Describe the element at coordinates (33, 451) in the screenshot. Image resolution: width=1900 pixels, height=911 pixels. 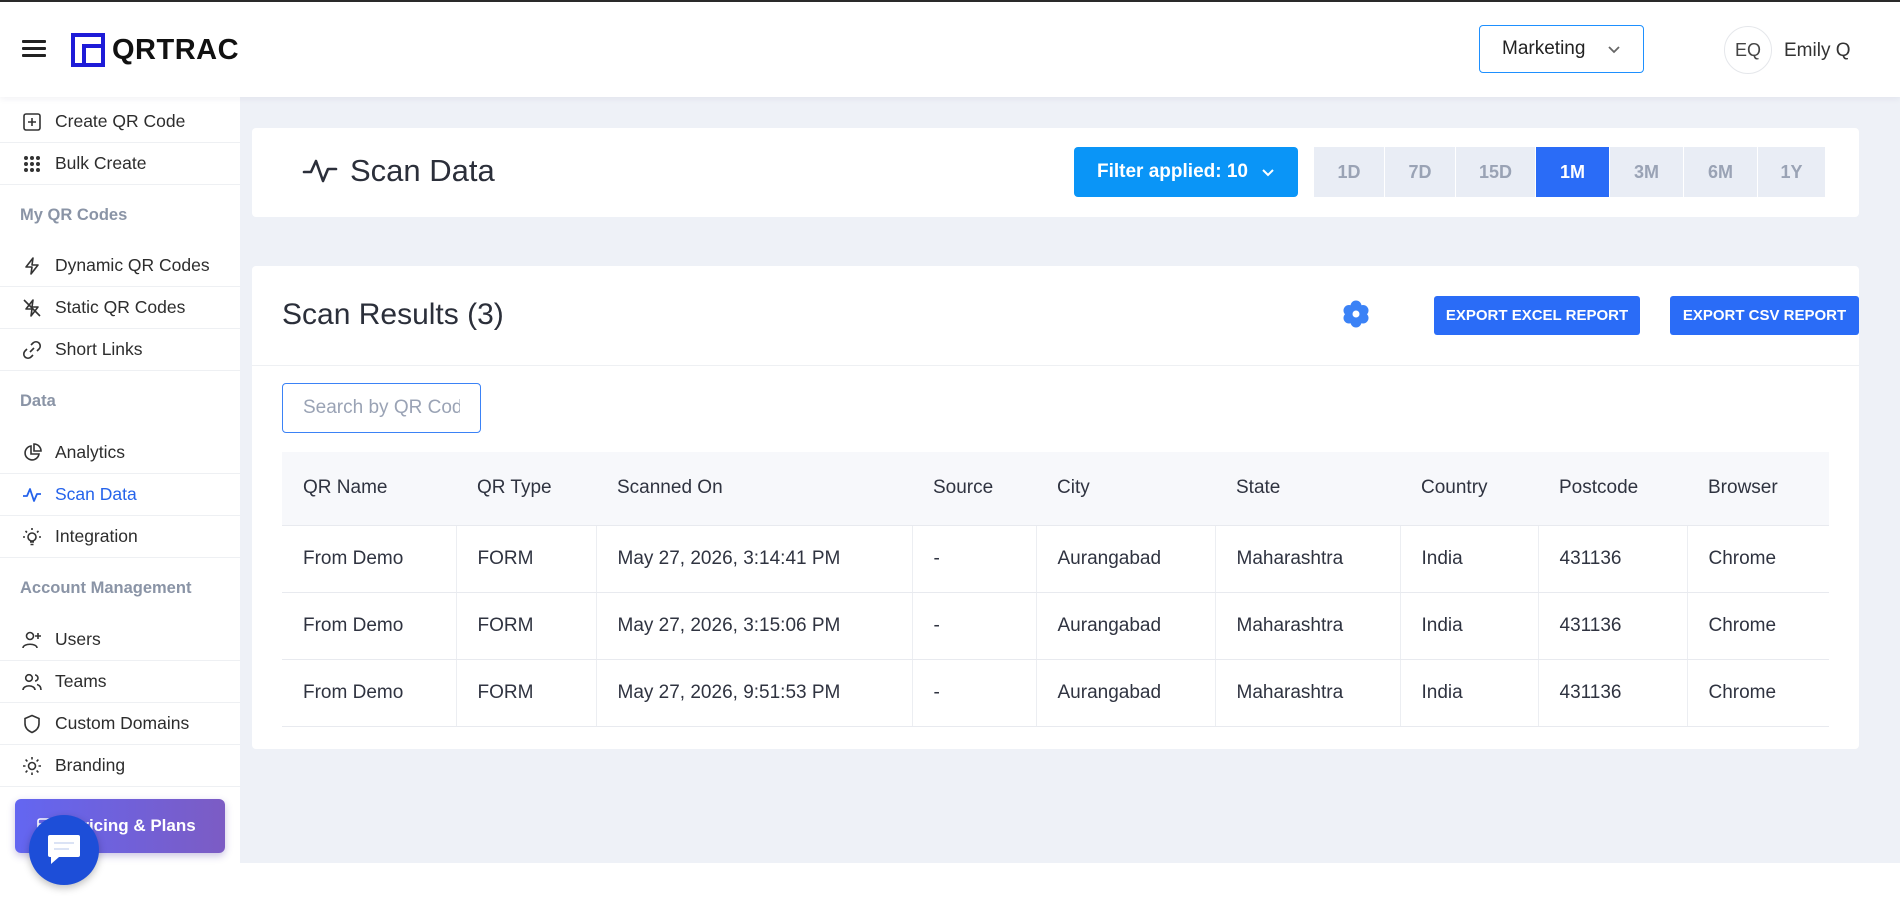
I see `pie-chart-icon` at that location.